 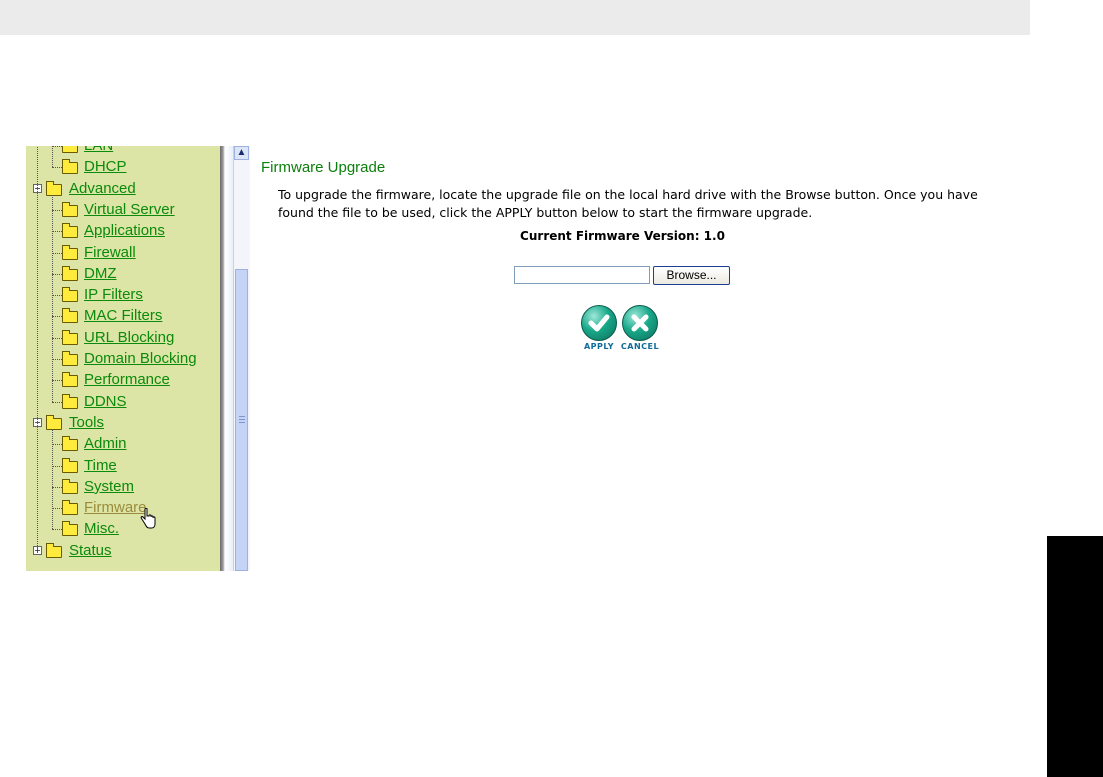 I want to click on sidebar-item: DHCP, so click(x=124, y=166).